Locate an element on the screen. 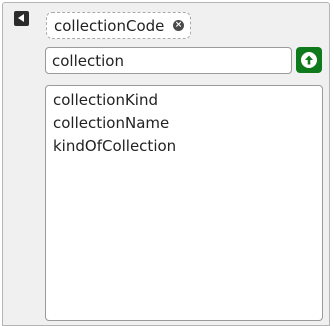 The height and width of the screenshot is (326, 334). list-item: kindOfCollection is located at coordinates (114, 146).